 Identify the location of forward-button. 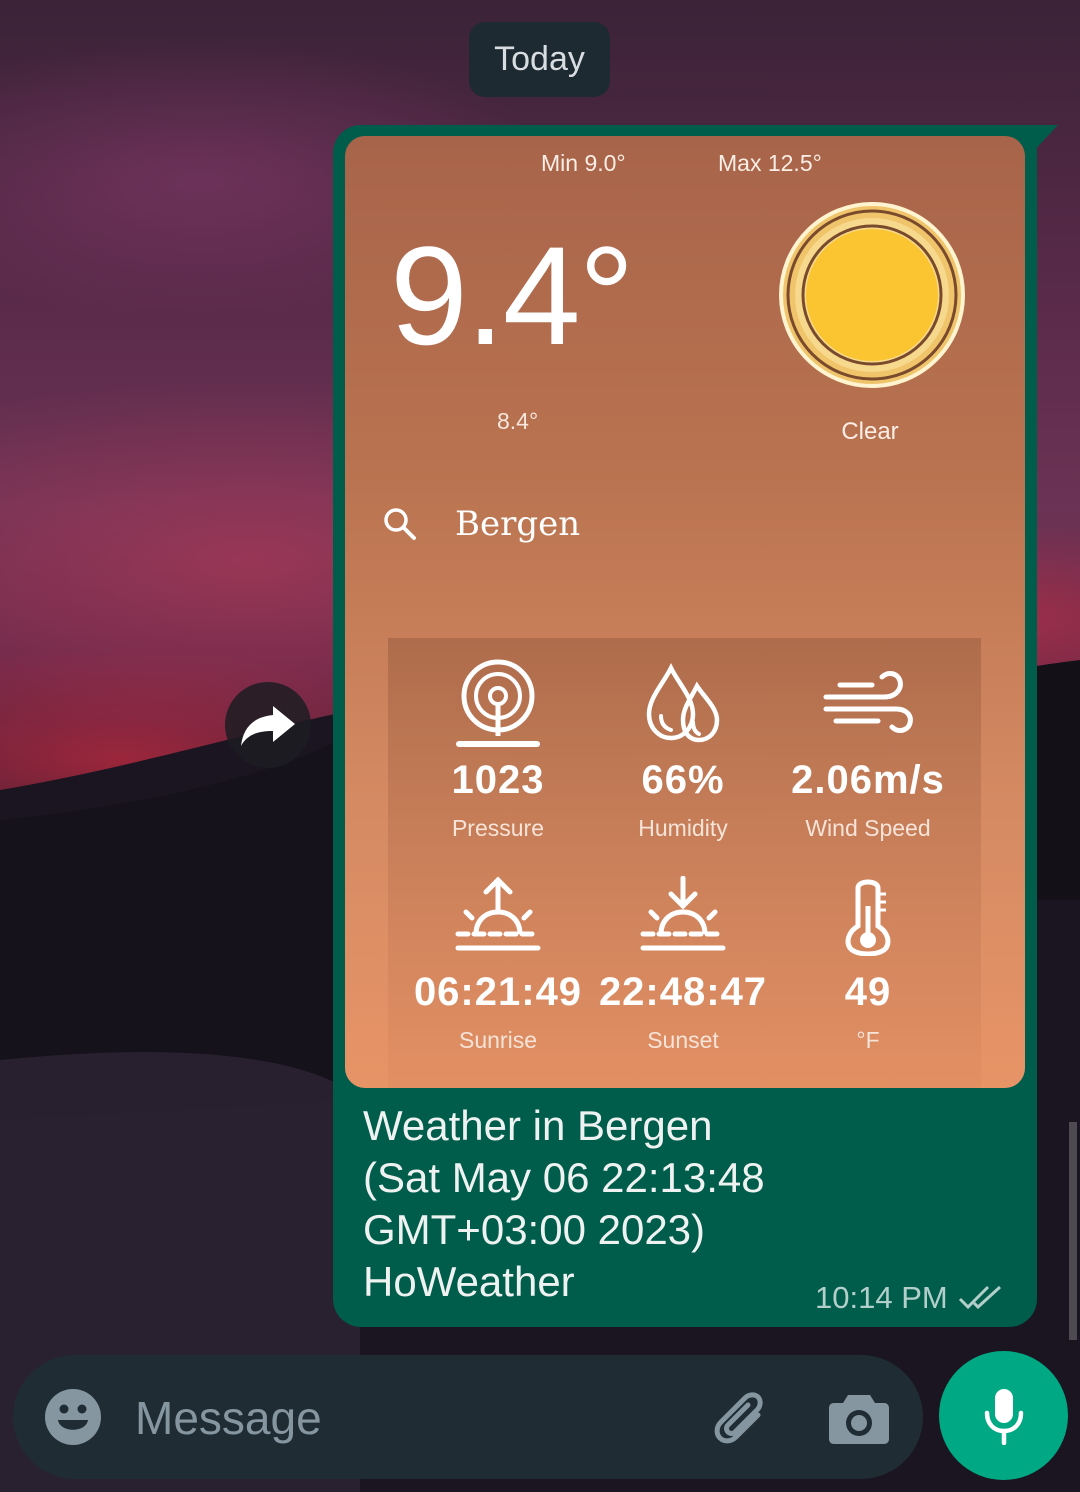
(268, 725).